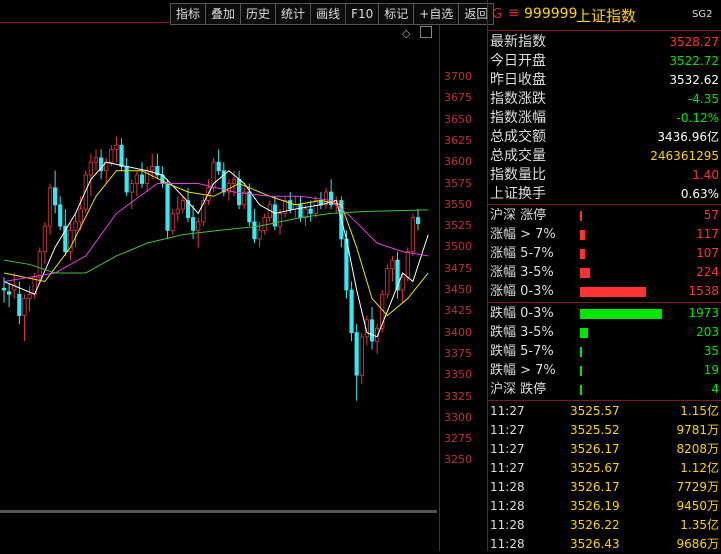 This screenshot has width=721, height=554. What do you see at coordinates (293, 14) in the screenshot?
I see `toolbar-button: 统计` at bounding box center [293, 14].